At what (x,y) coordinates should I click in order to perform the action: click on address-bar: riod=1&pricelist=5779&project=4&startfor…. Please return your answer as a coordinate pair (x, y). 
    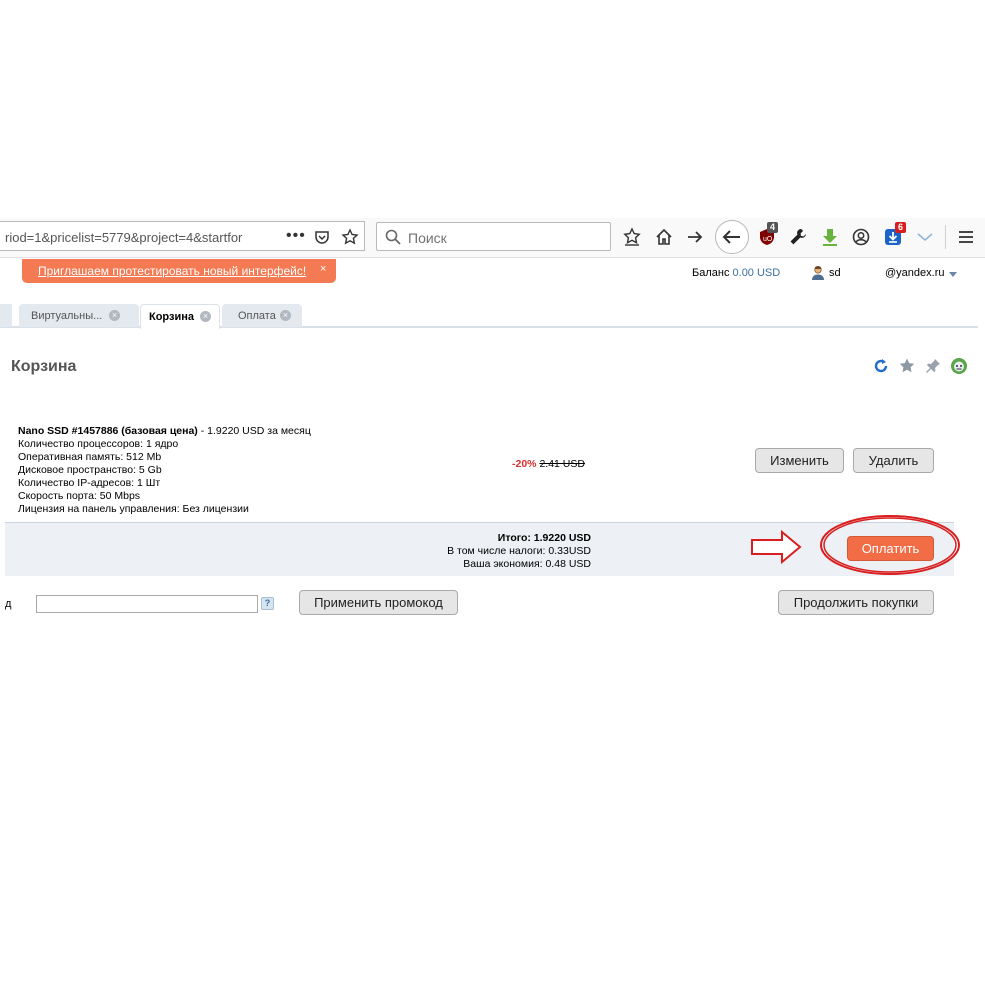
    Looking at the image, I should click on (182, 236).